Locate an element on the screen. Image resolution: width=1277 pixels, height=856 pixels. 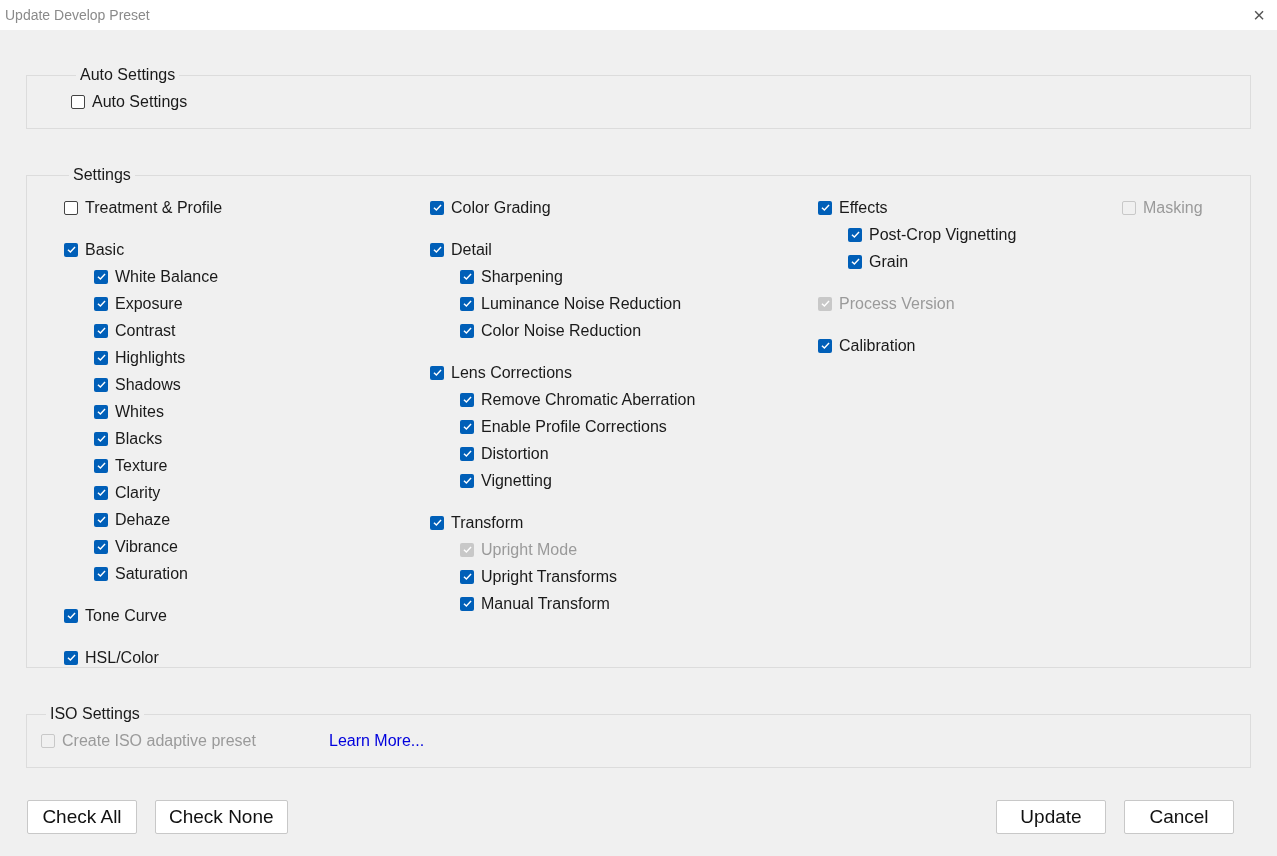
group-title: ISO Settings is located at coordinates (95, 714).